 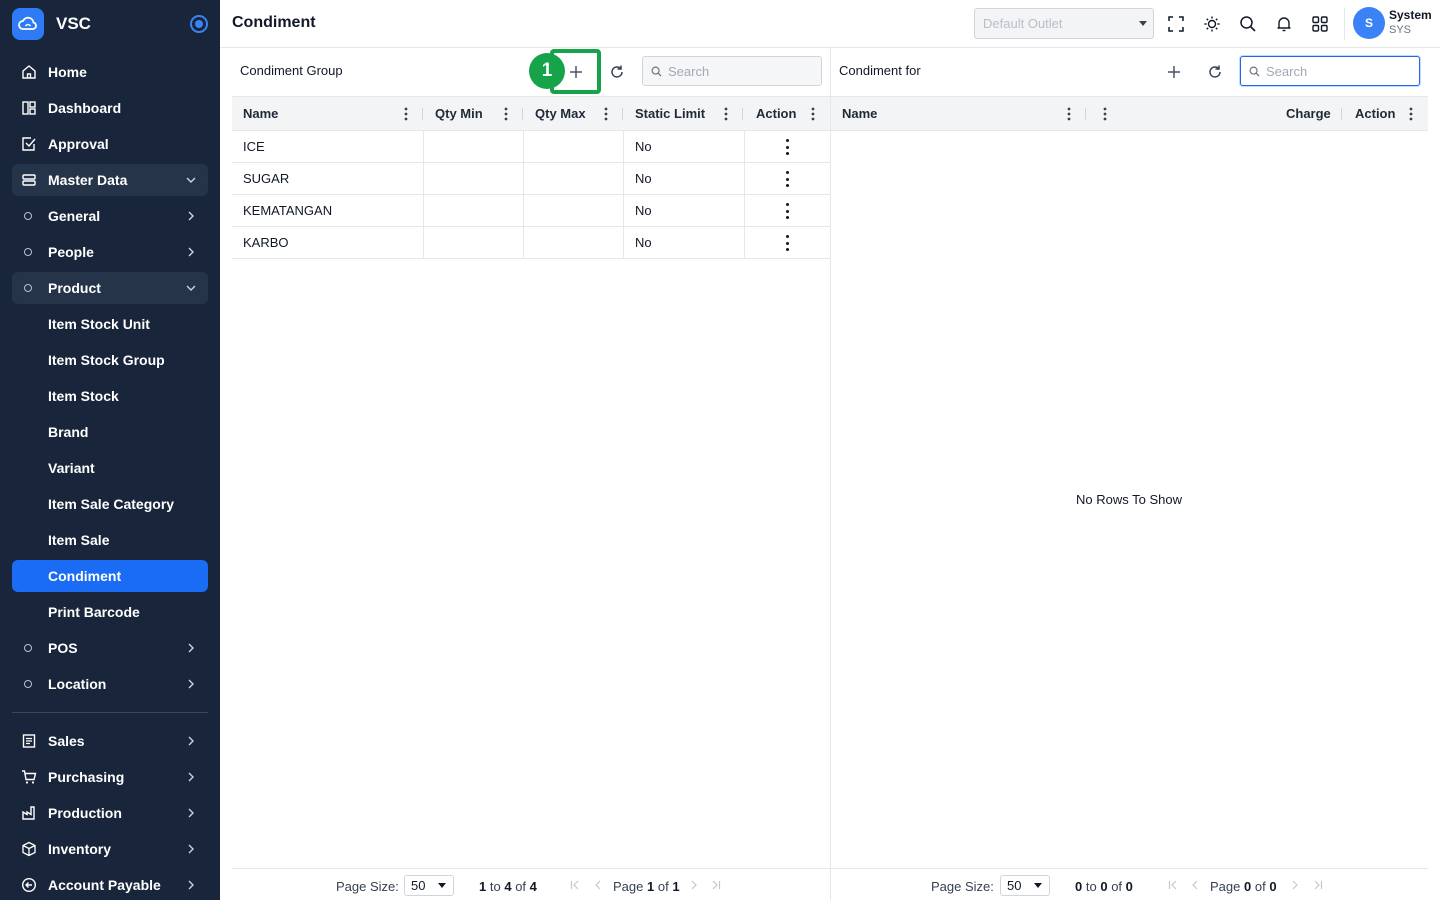 I want to click on bell-icon, so click(x=1284, y=24).